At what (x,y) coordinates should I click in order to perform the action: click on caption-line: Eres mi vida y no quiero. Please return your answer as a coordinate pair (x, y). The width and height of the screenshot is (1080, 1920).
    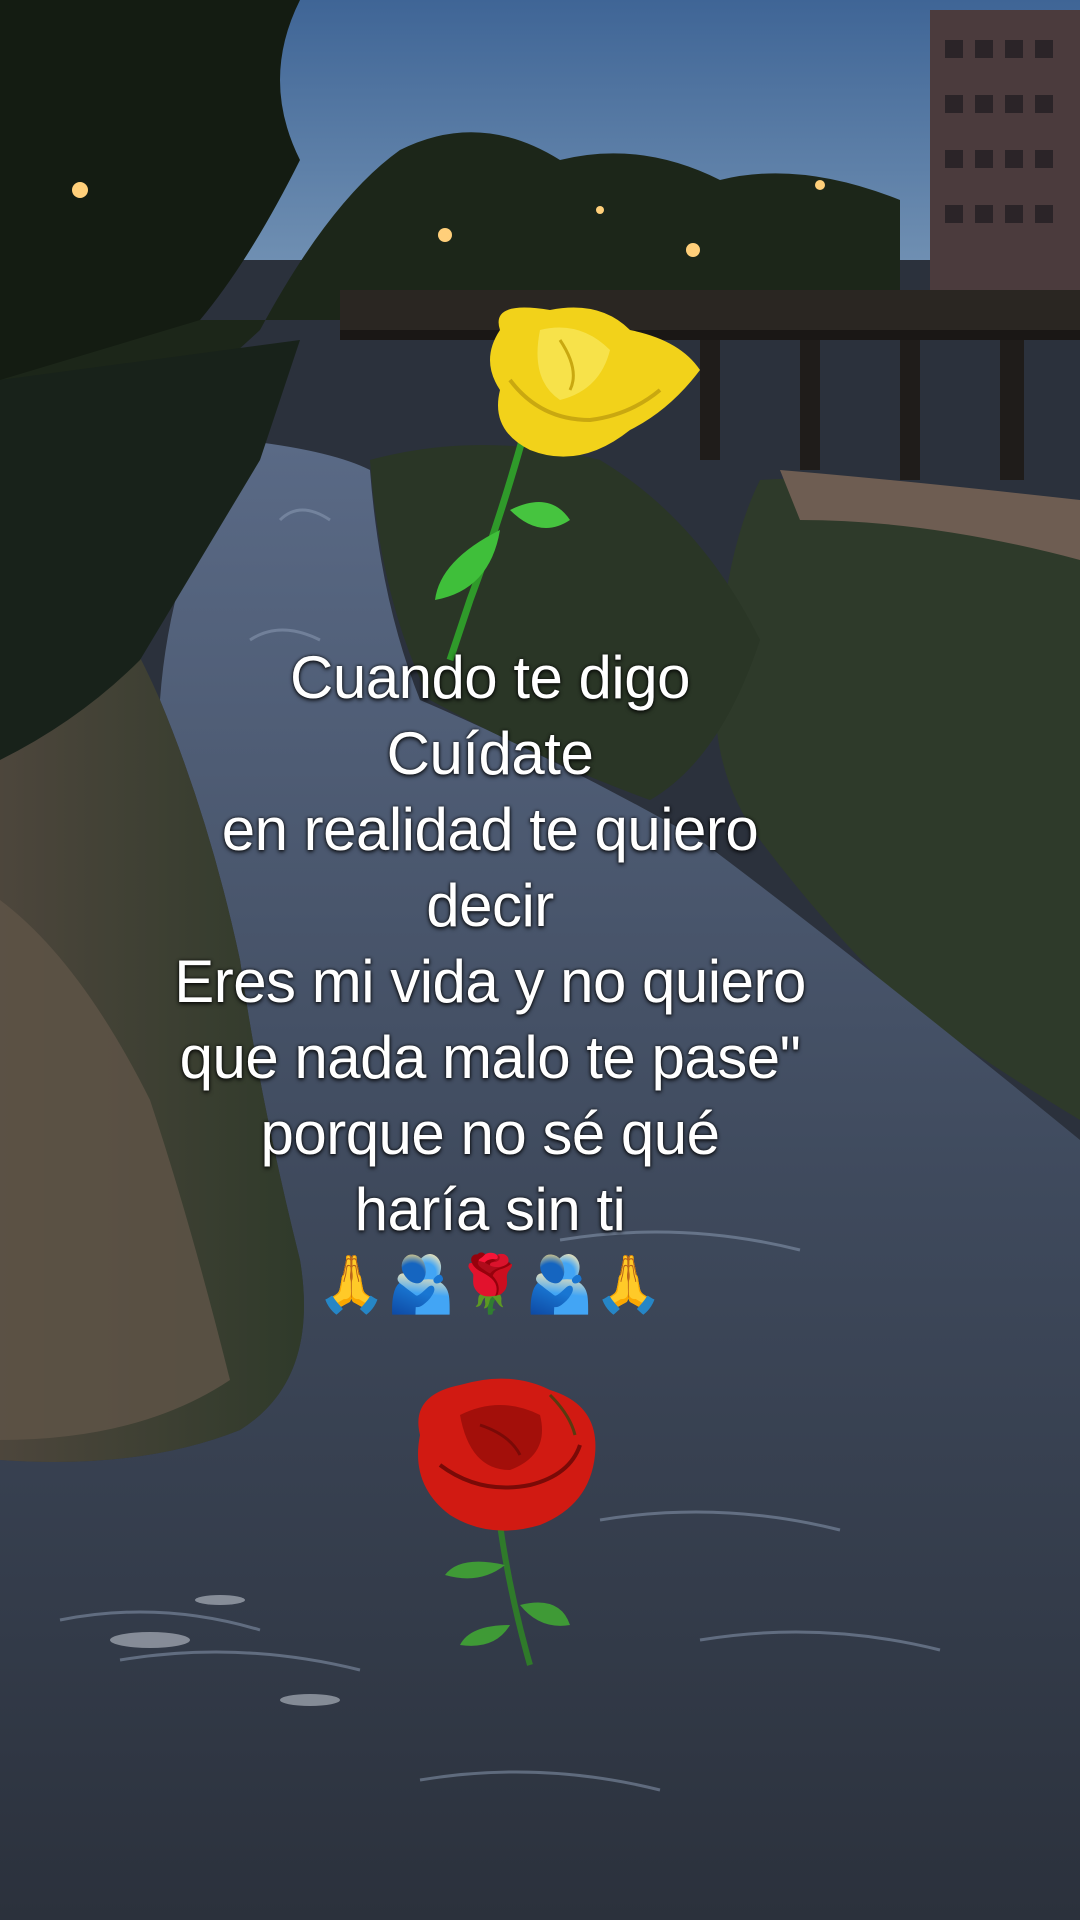
    Looking at the image, I should click on (490, 981).